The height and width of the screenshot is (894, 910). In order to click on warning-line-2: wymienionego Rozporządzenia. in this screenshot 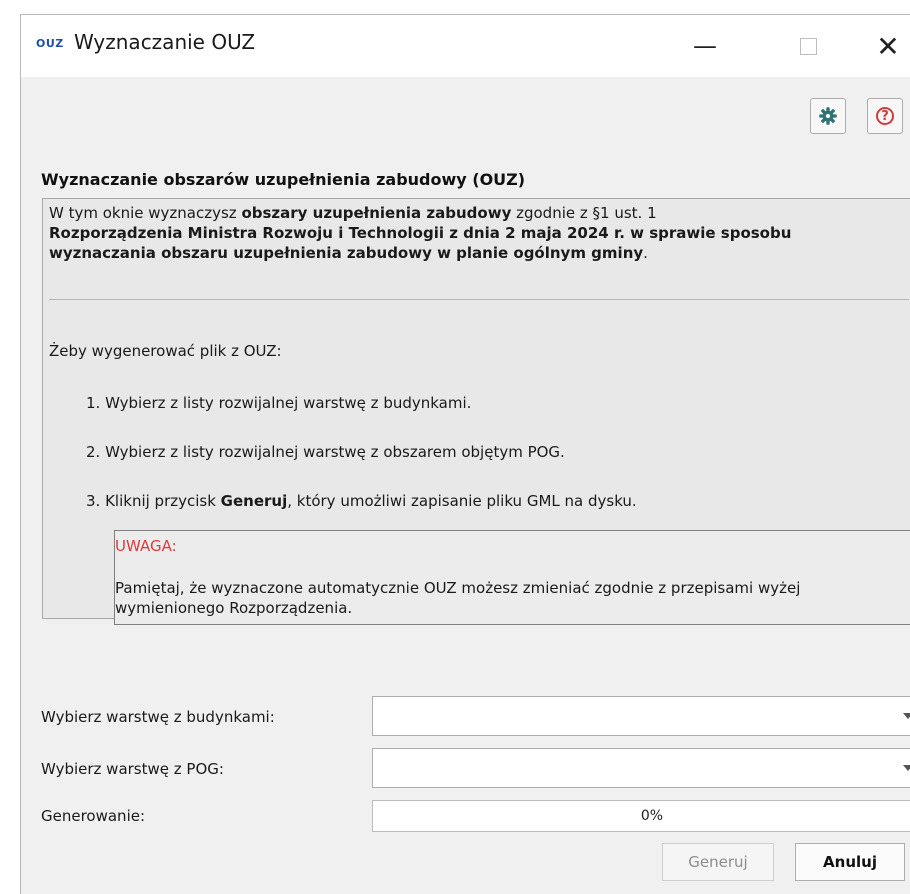, I will do `click(234, 608)`.